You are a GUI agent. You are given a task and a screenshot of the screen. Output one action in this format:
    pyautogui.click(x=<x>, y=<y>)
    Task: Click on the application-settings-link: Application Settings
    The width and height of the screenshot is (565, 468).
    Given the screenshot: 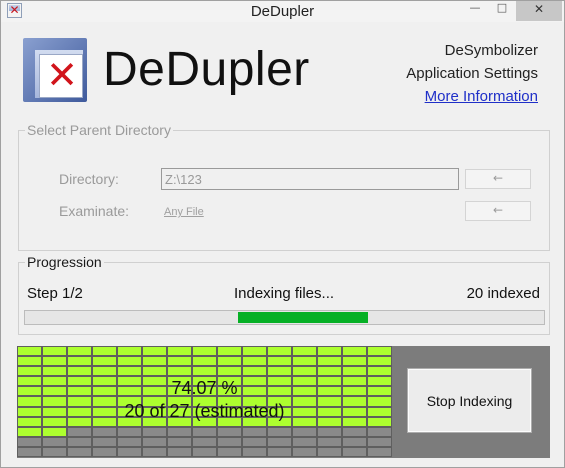 What is the action you would take?
    pyautogui.click(x=472, y=73)
    